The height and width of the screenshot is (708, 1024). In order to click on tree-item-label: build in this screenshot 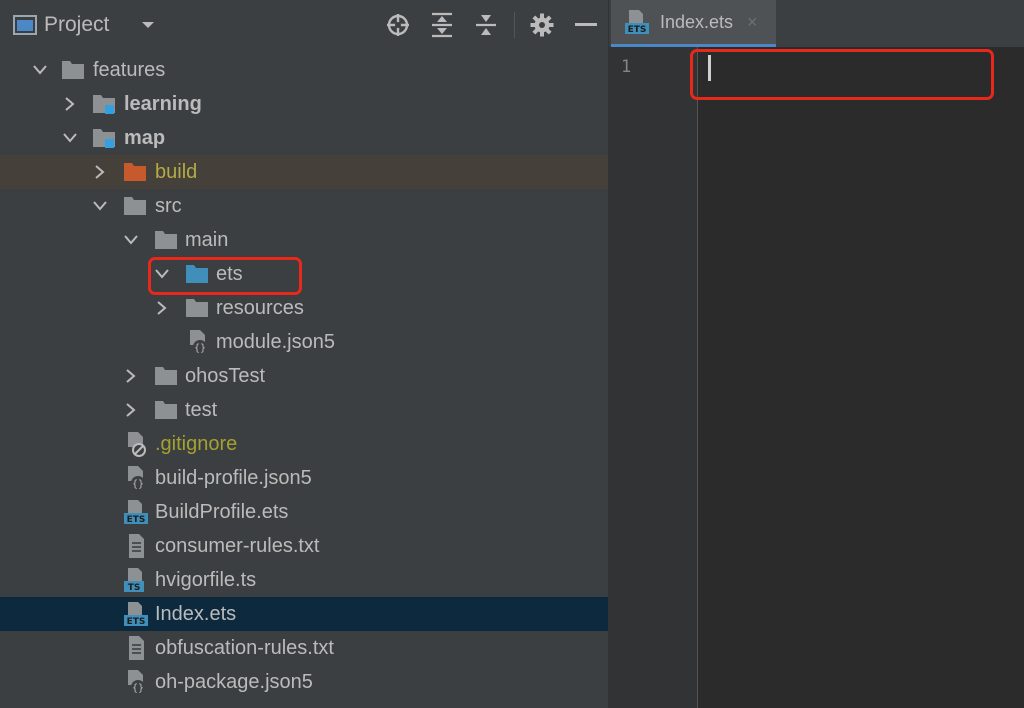, I will do `click(176, 172)`.